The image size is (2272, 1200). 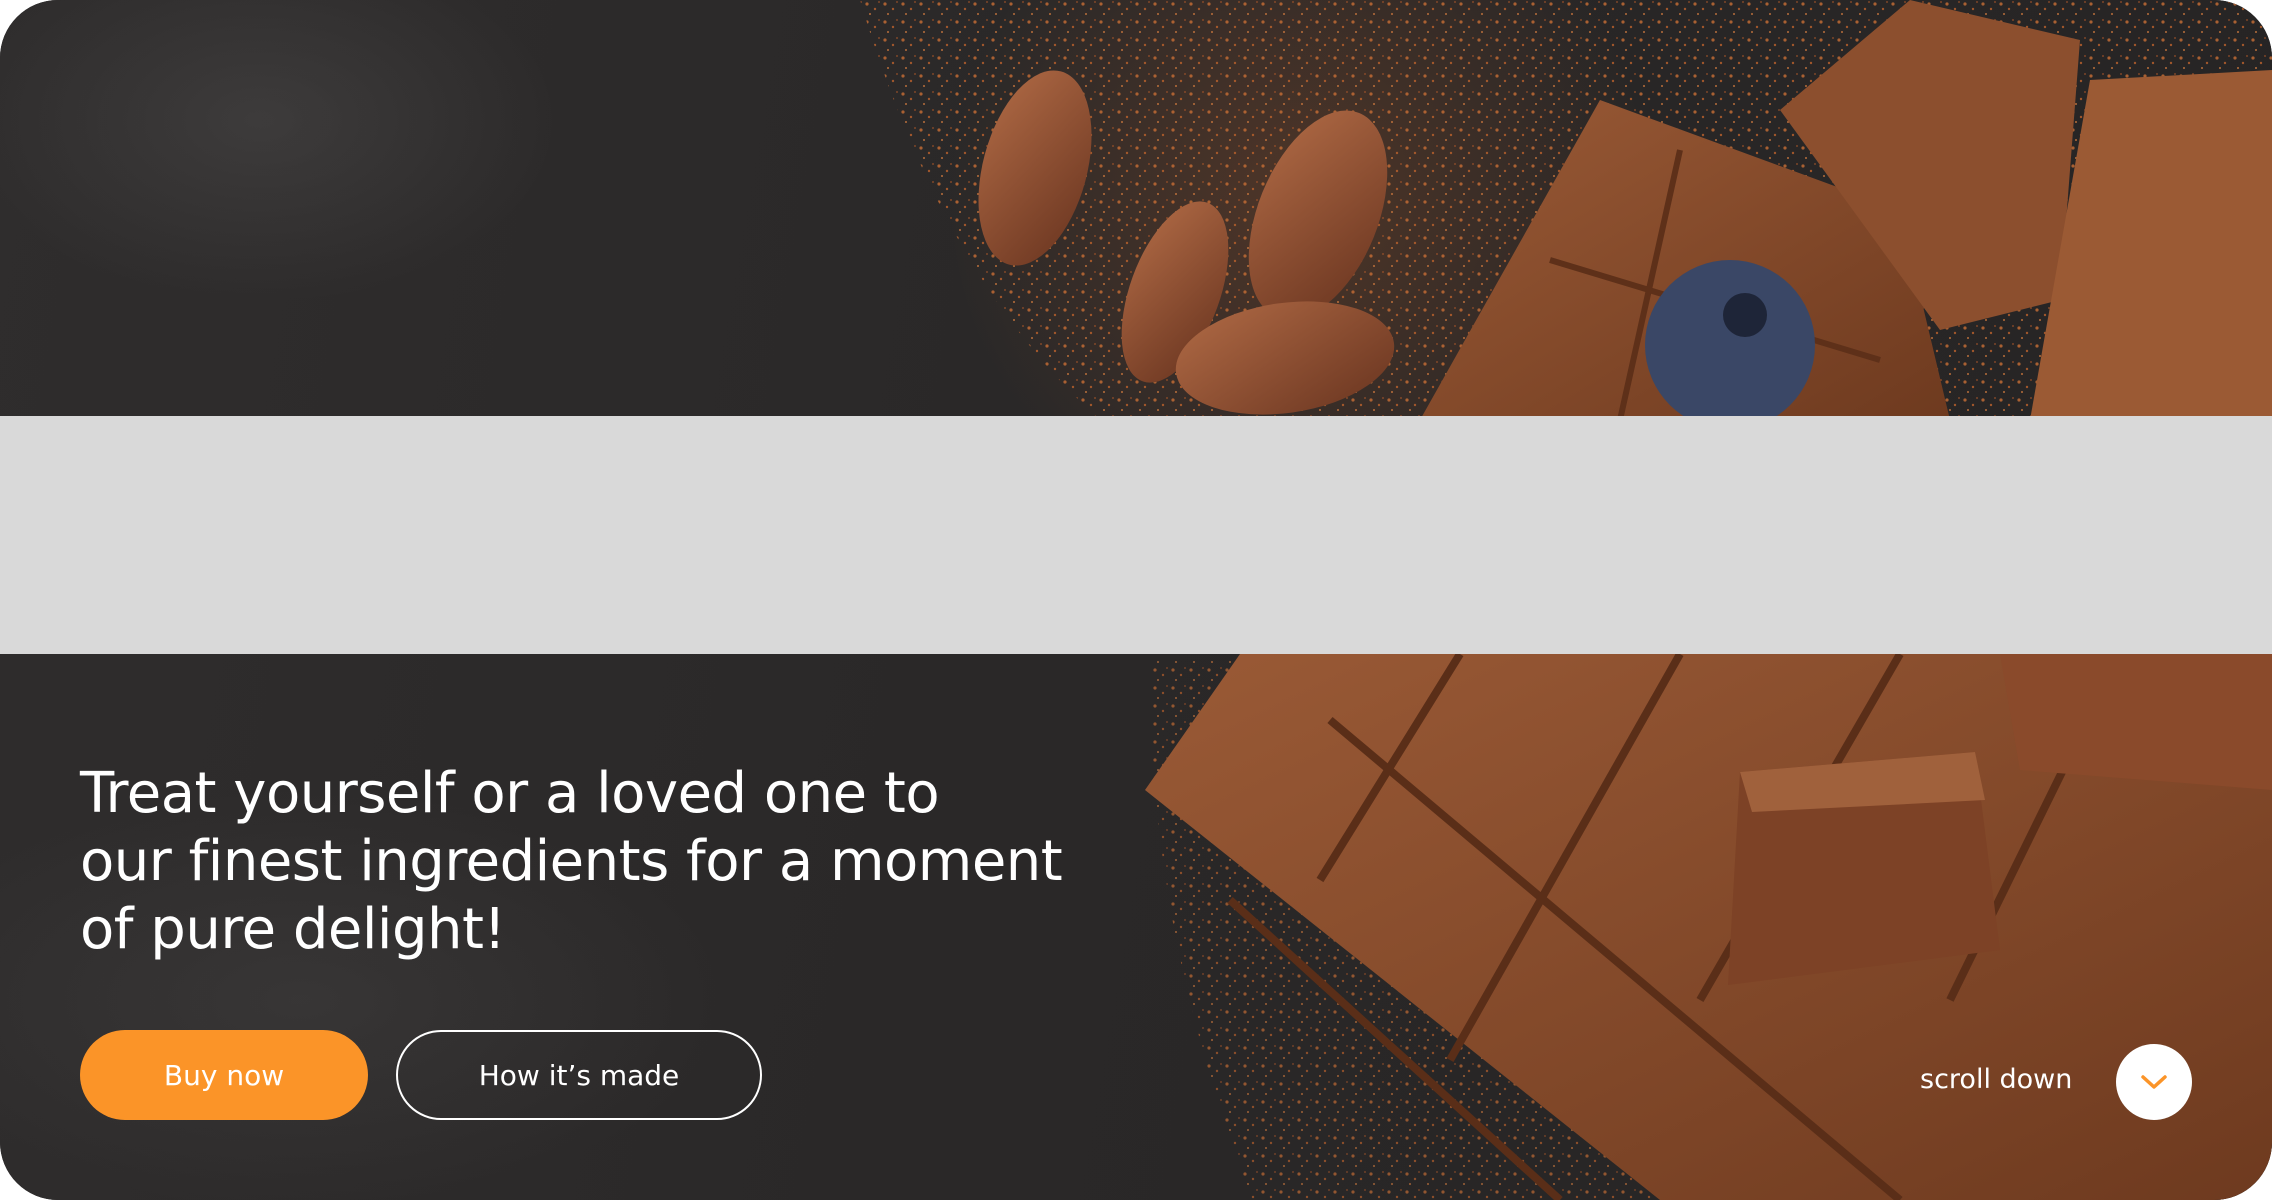 I want to click on how-its-made-button: How it’s made, so click(x=579, y=1075).